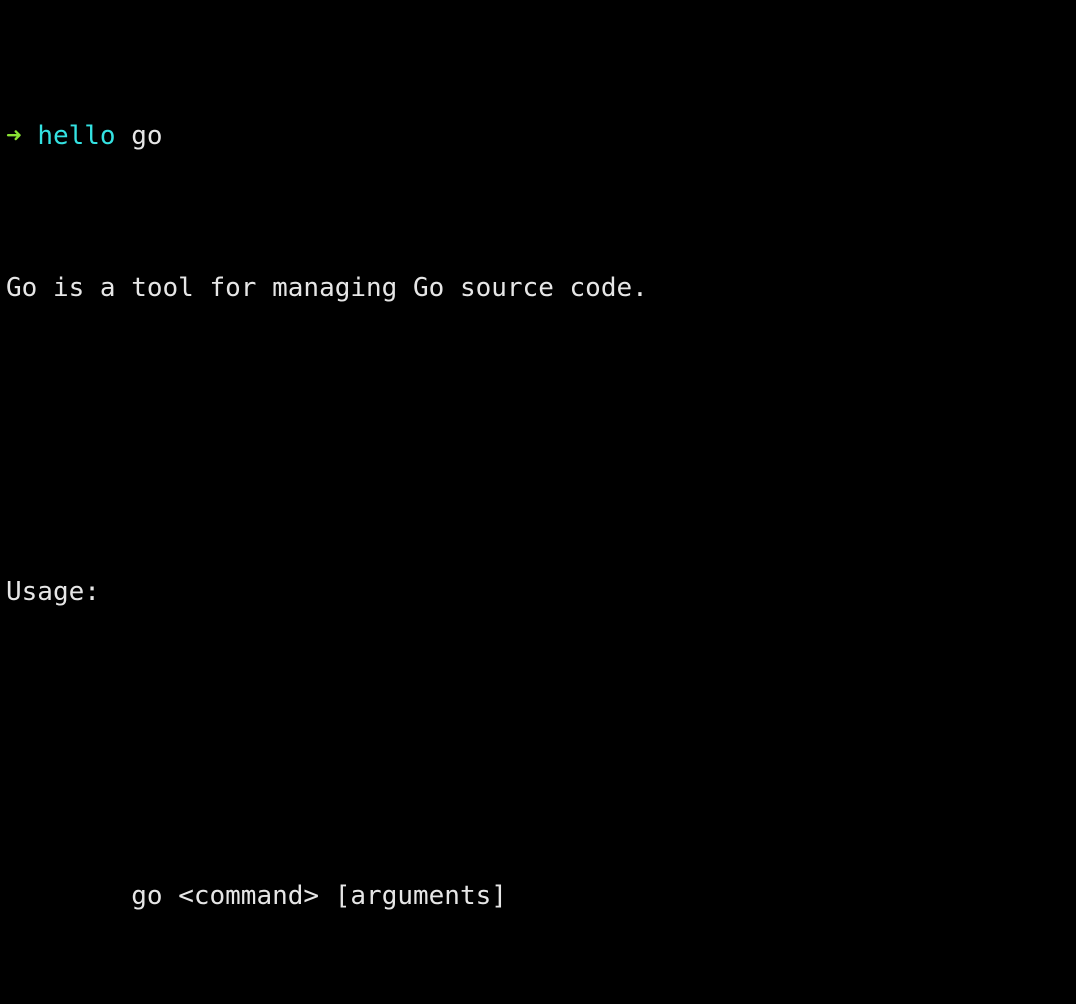 The width and height of the screenshot is (1076, 1004). Describe the element at coordinates (76, 136) in the screenshot. I see `prompt-directory: hello` at that location.